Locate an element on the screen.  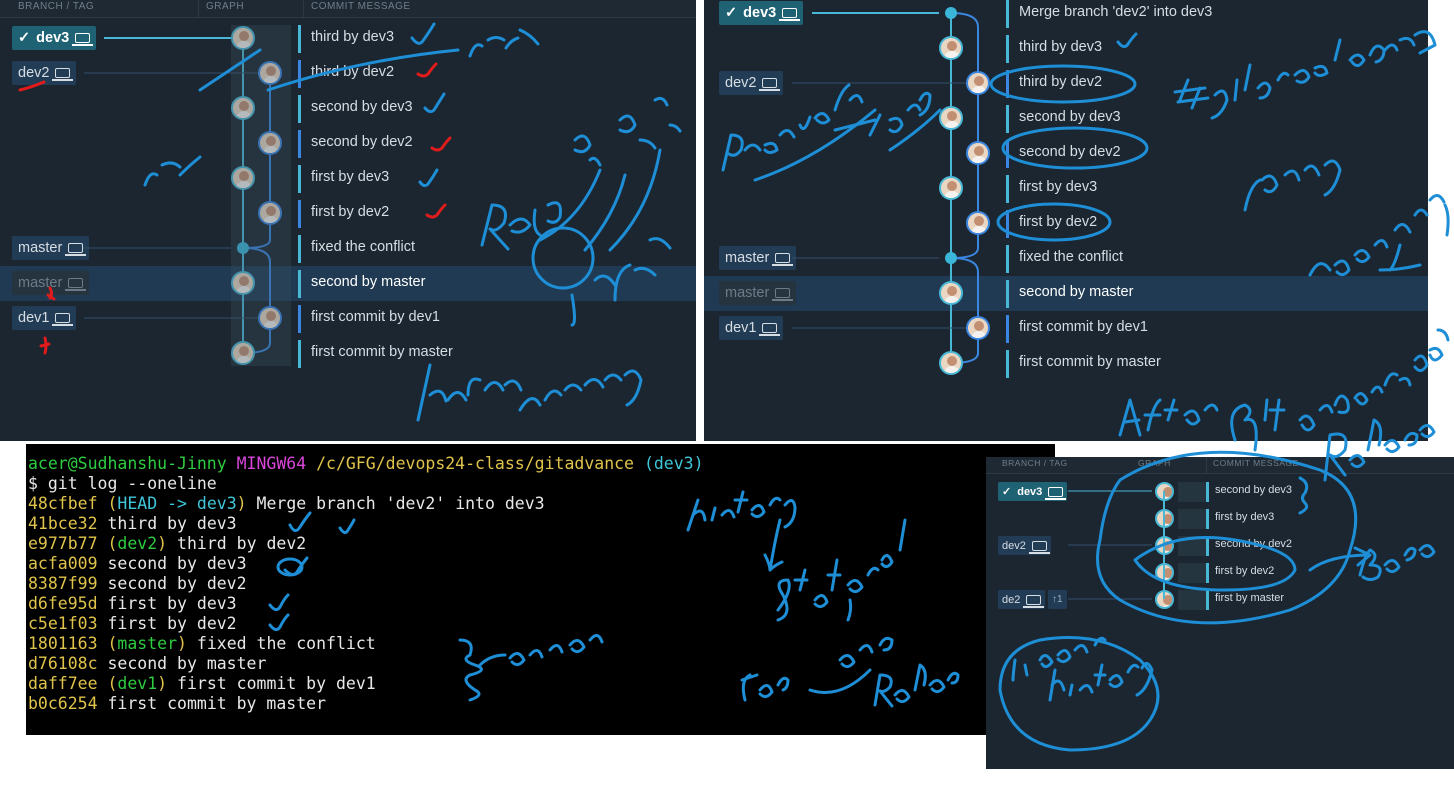
log-message: first by dev3 is located at coordinates (167, 603).